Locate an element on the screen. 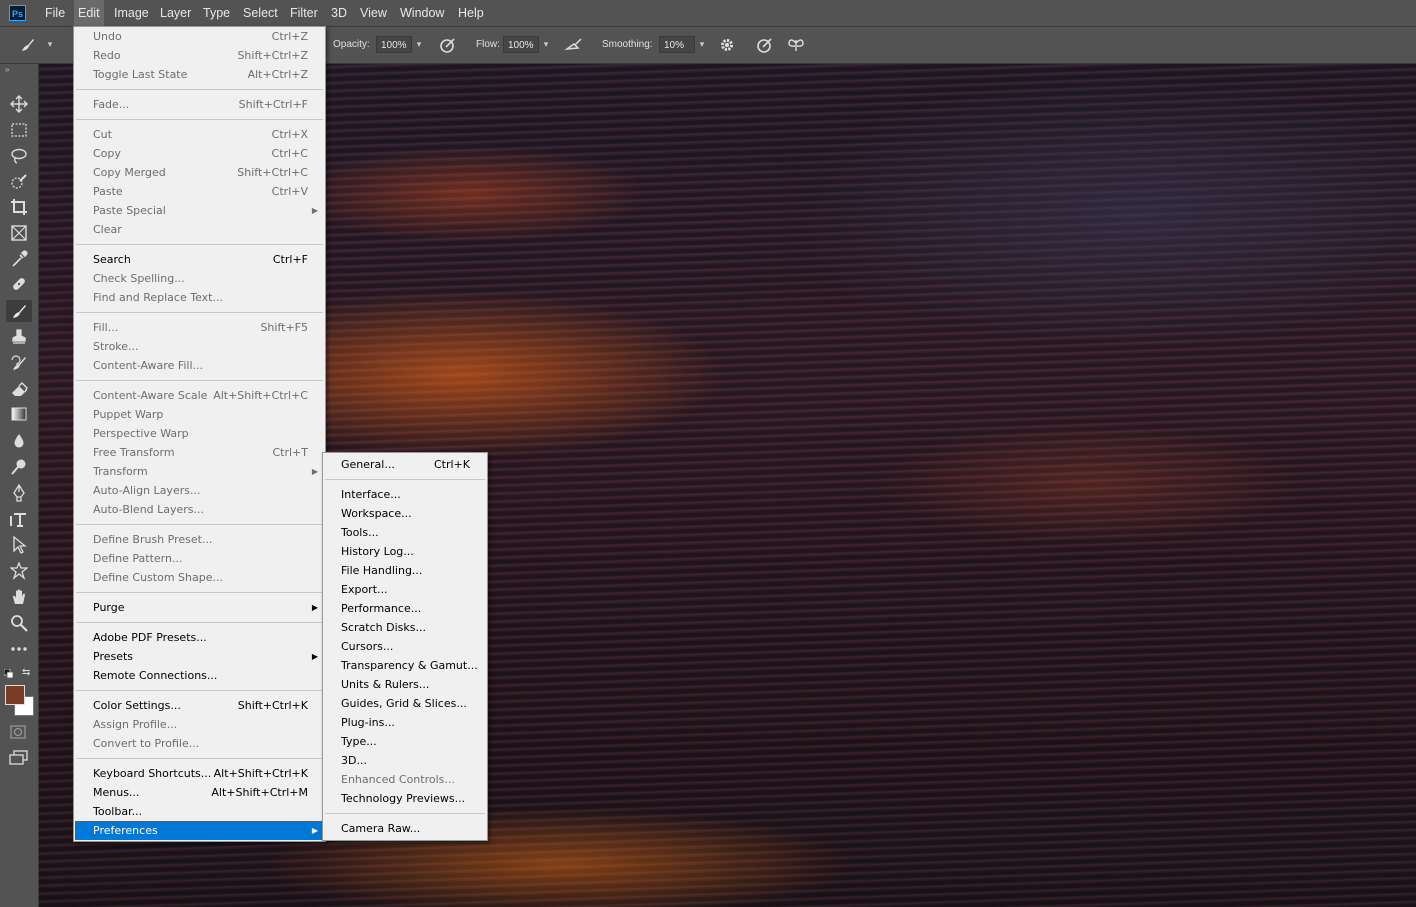  menu-select: Select is located at coordinates (260, 13).